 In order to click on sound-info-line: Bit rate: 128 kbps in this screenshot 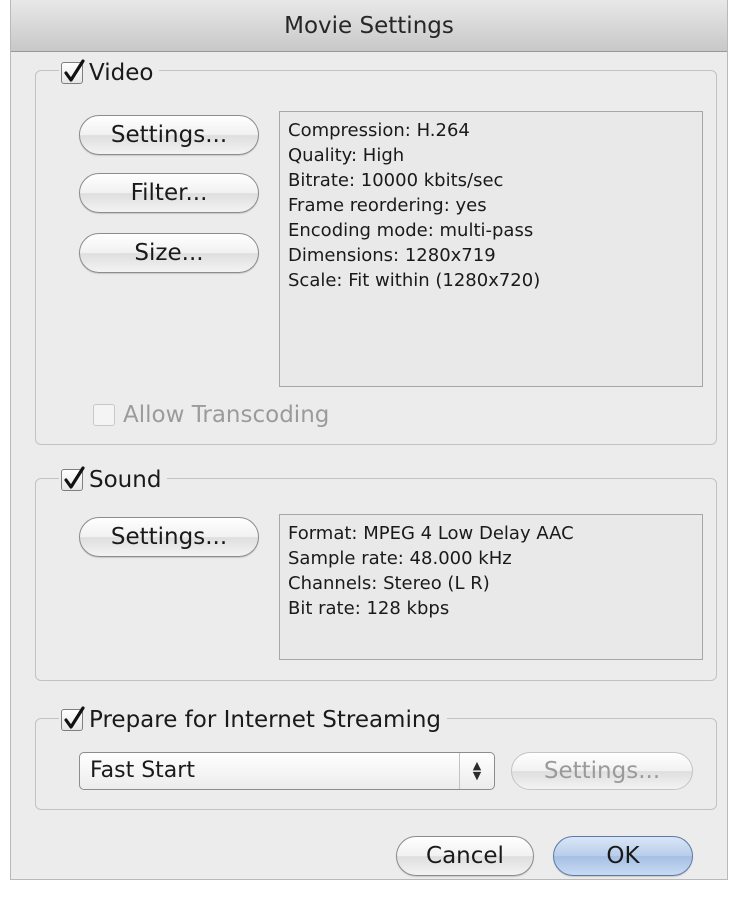, I will do `click(369, 608)`.